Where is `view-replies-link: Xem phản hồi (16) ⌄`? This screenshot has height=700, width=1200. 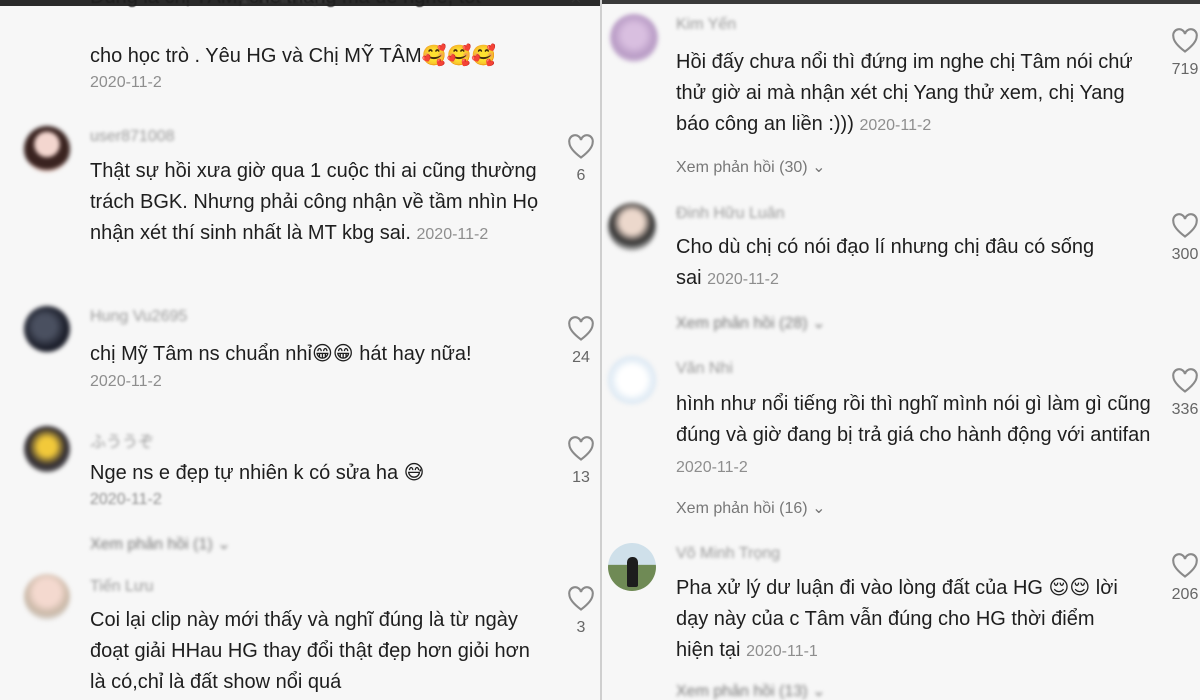 view-replies-link: Xem phản hồi (16) ⌄ is located at coordinates (751, 508).